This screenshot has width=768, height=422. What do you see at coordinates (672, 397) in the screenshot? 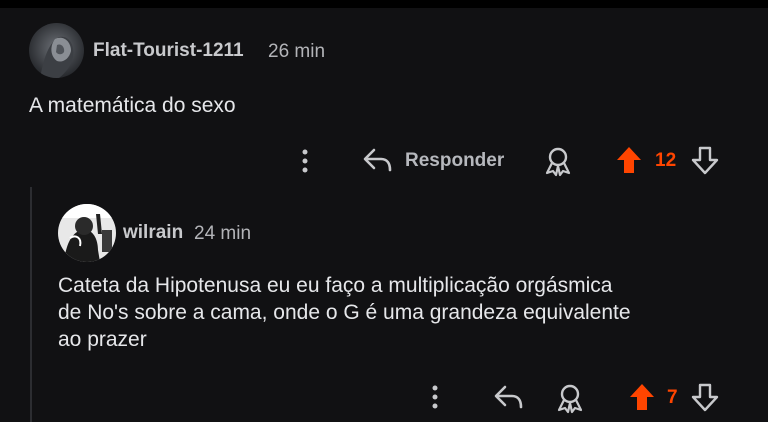
I see `vote-score: 7` at bounding box center [672, 397].